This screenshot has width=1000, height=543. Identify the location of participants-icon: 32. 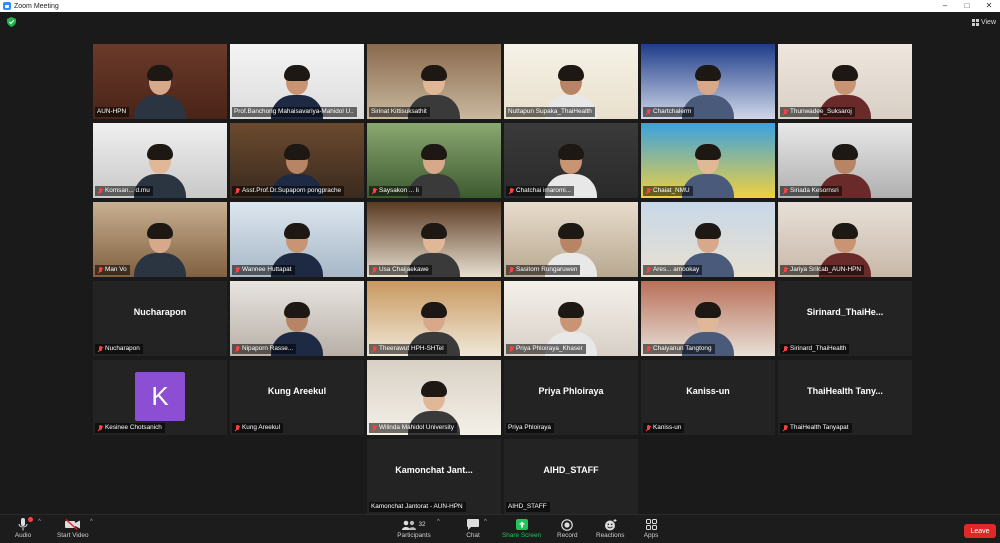
(414, 524).